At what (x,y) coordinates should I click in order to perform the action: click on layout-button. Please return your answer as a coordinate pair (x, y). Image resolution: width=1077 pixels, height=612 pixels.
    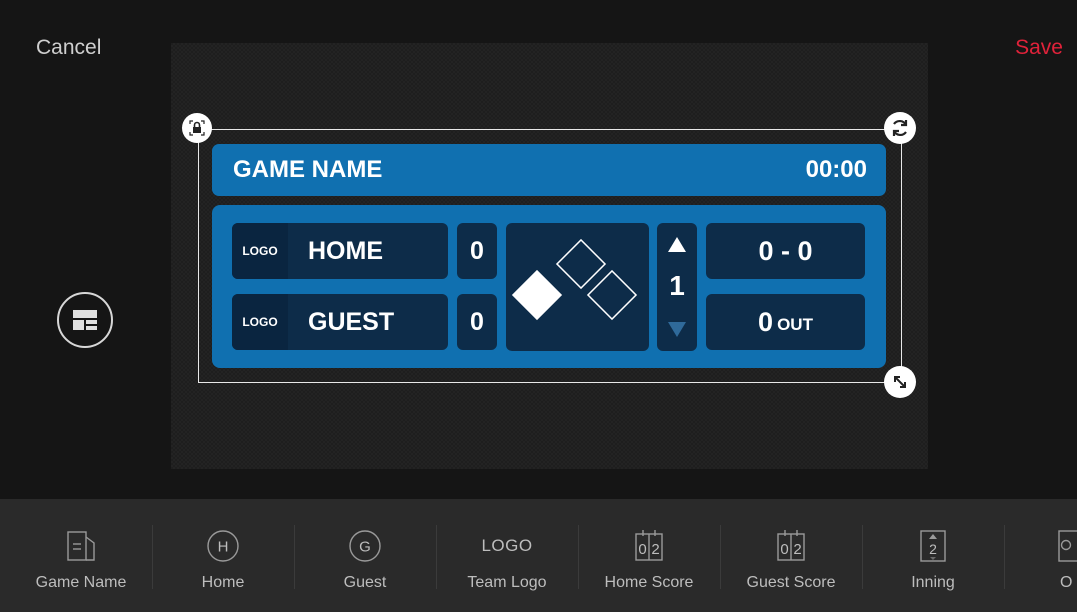
    Looking at the image, I should click on (85, 320).